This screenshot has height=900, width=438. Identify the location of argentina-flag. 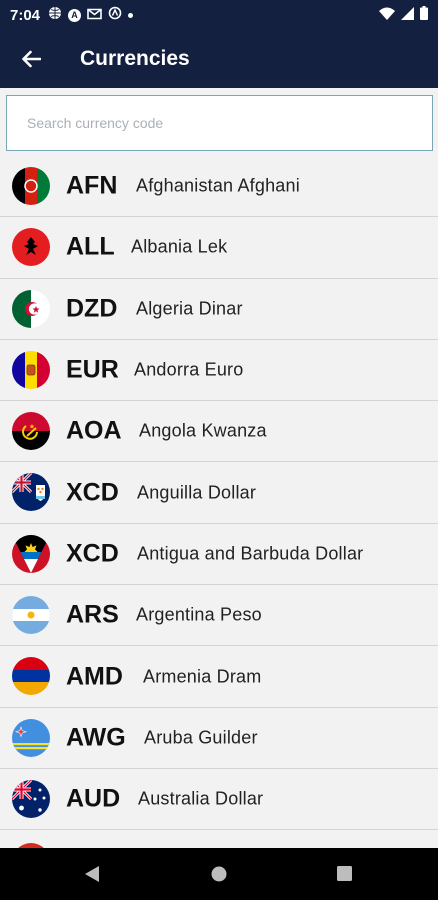
(31, 615).